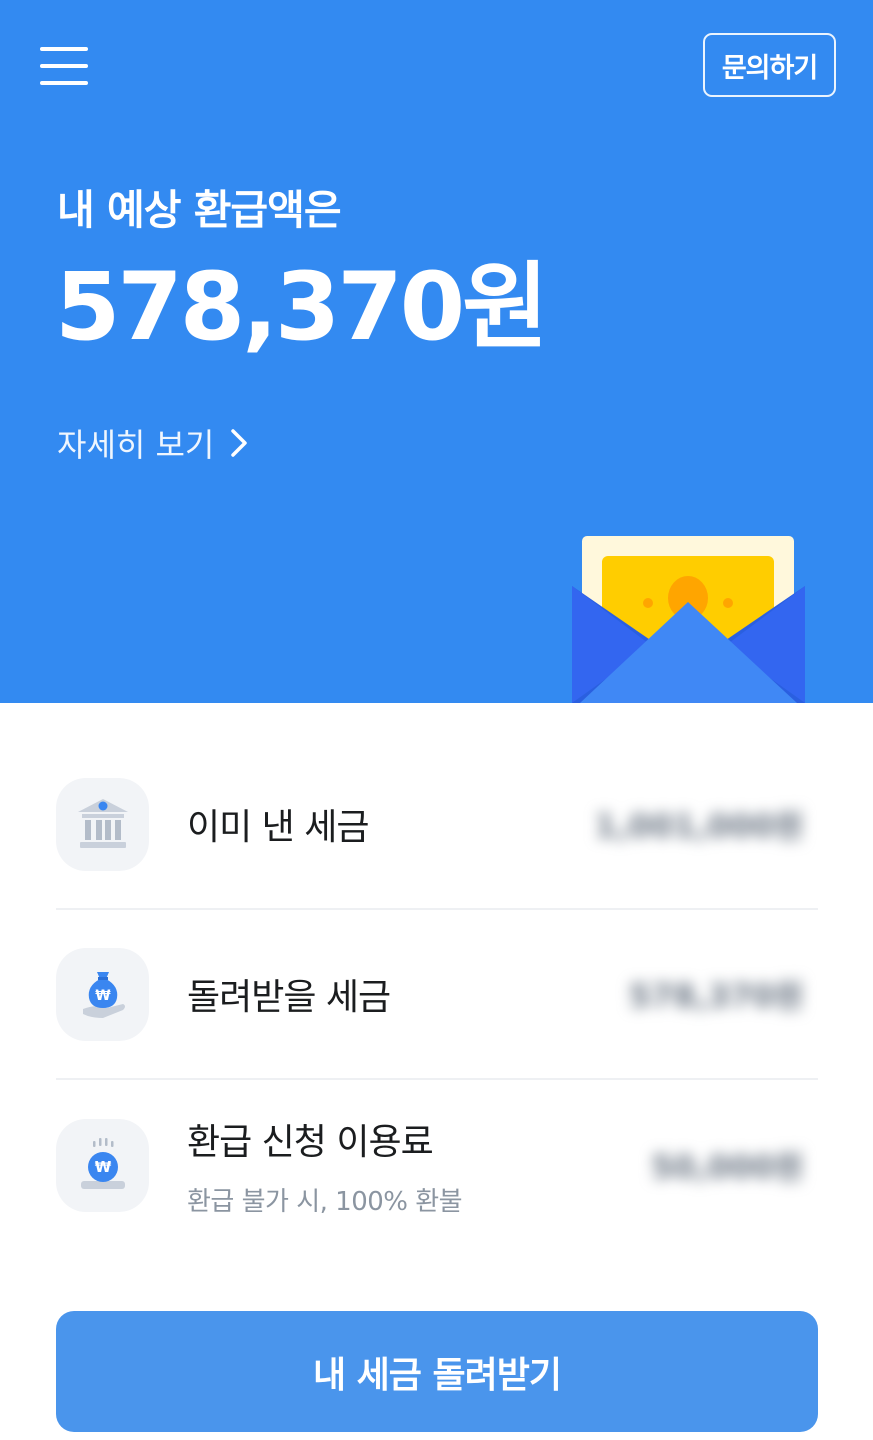 This screenshot has height=1440, width=873. I want to click on item-value-blurred: 578,370원, so click(716, 996).